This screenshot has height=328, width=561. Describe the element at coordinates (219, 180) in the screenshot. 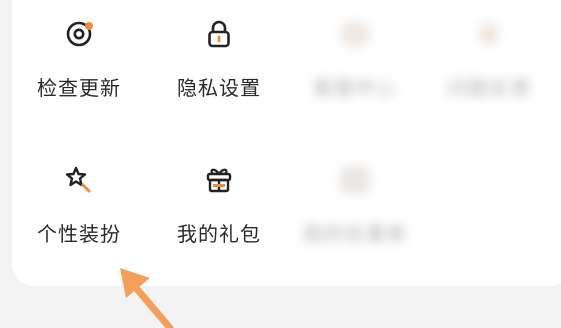

I see `gift-icon` at that location.